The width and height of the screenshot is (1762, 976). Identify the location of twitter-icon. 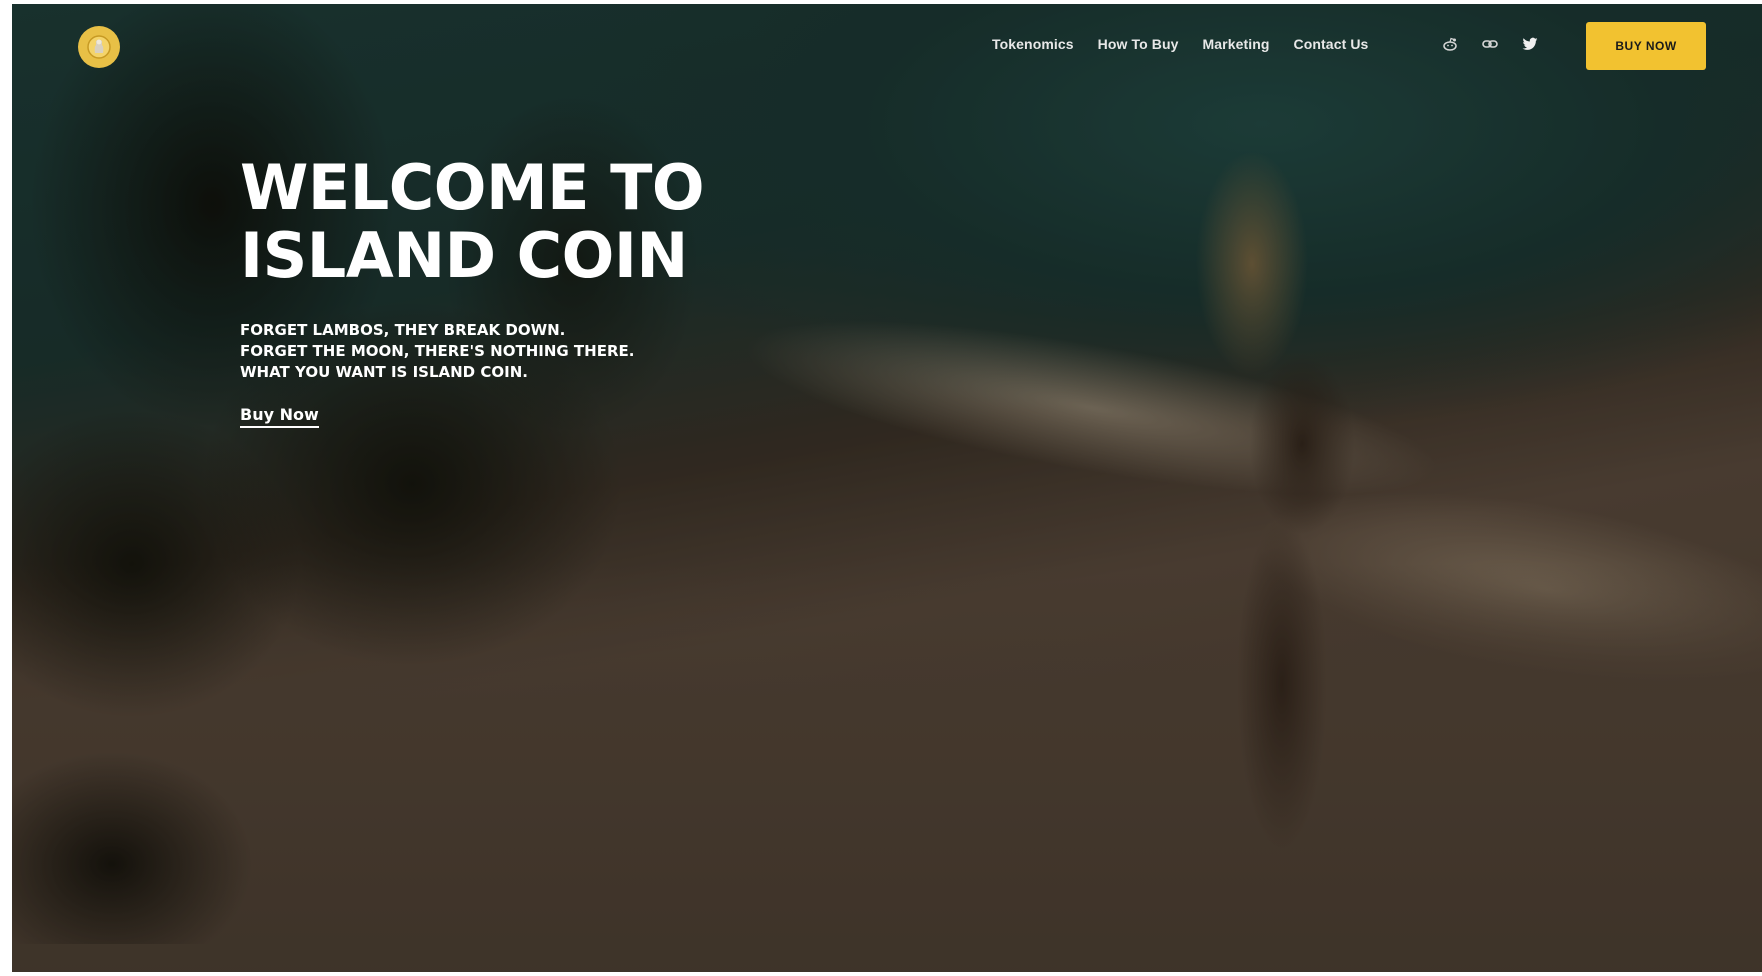
(1530, 44).